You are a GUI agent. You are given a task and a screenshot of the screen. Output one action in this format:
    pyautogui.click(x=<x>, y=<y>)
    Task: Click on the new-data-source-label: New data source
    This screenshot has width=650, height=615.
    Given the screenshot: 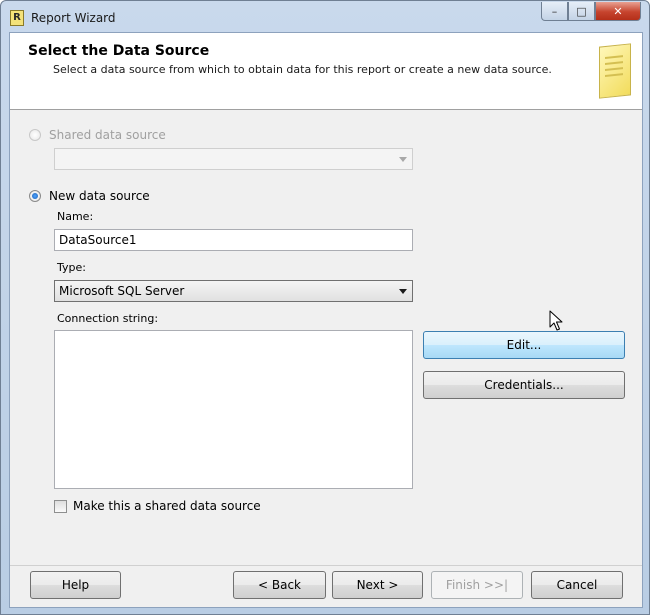 What is the action you would take?
    pyautogui.click(x=99, y=196)
    